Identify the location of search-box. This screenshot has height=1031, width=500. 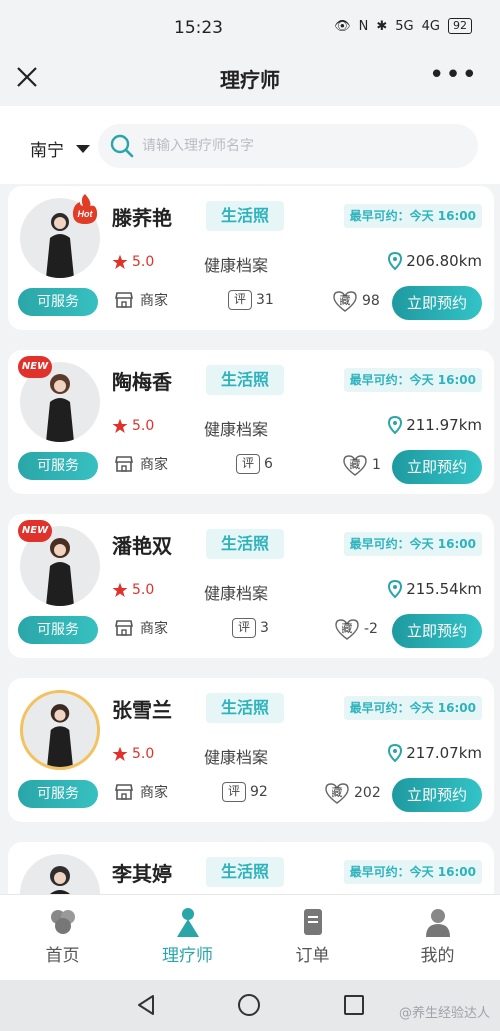
(288, 146).